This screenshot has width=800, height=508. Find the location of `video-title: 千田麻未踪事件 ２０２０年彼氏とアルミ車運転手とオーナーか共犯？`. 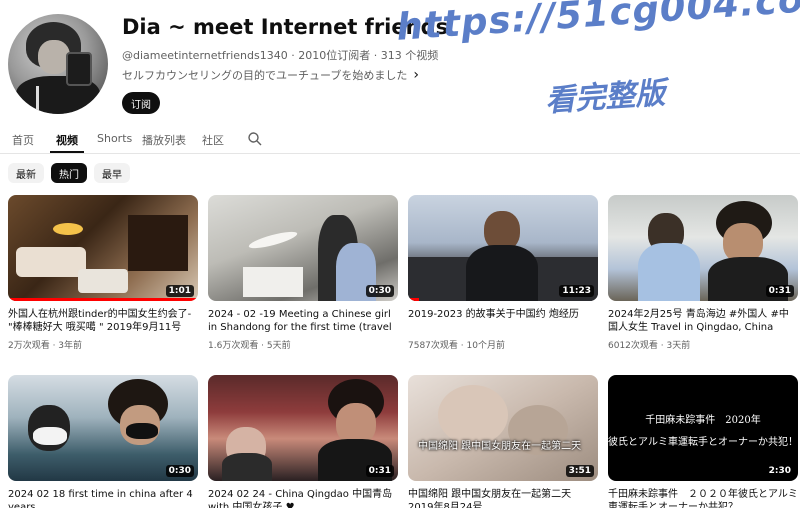

video-title: 千田麻未踪事件 ２０２０年彼氏とアルミ車運転手とオーナーか共犯？ is located at coordinates (703, 498).